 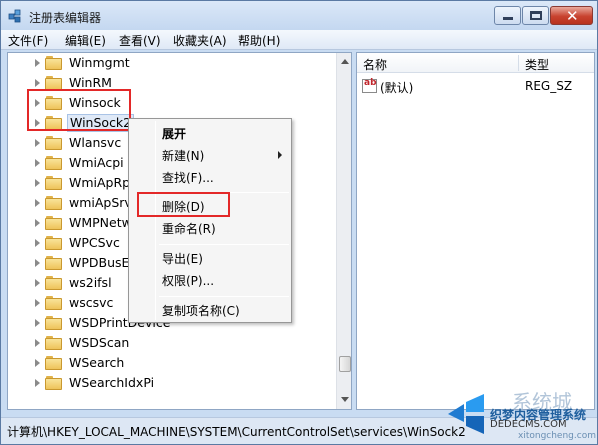 What do you see at coordinates (97, 362) in the screenshot?
I see `tree-item-label: WSearch` at bounding box center [97, 362].